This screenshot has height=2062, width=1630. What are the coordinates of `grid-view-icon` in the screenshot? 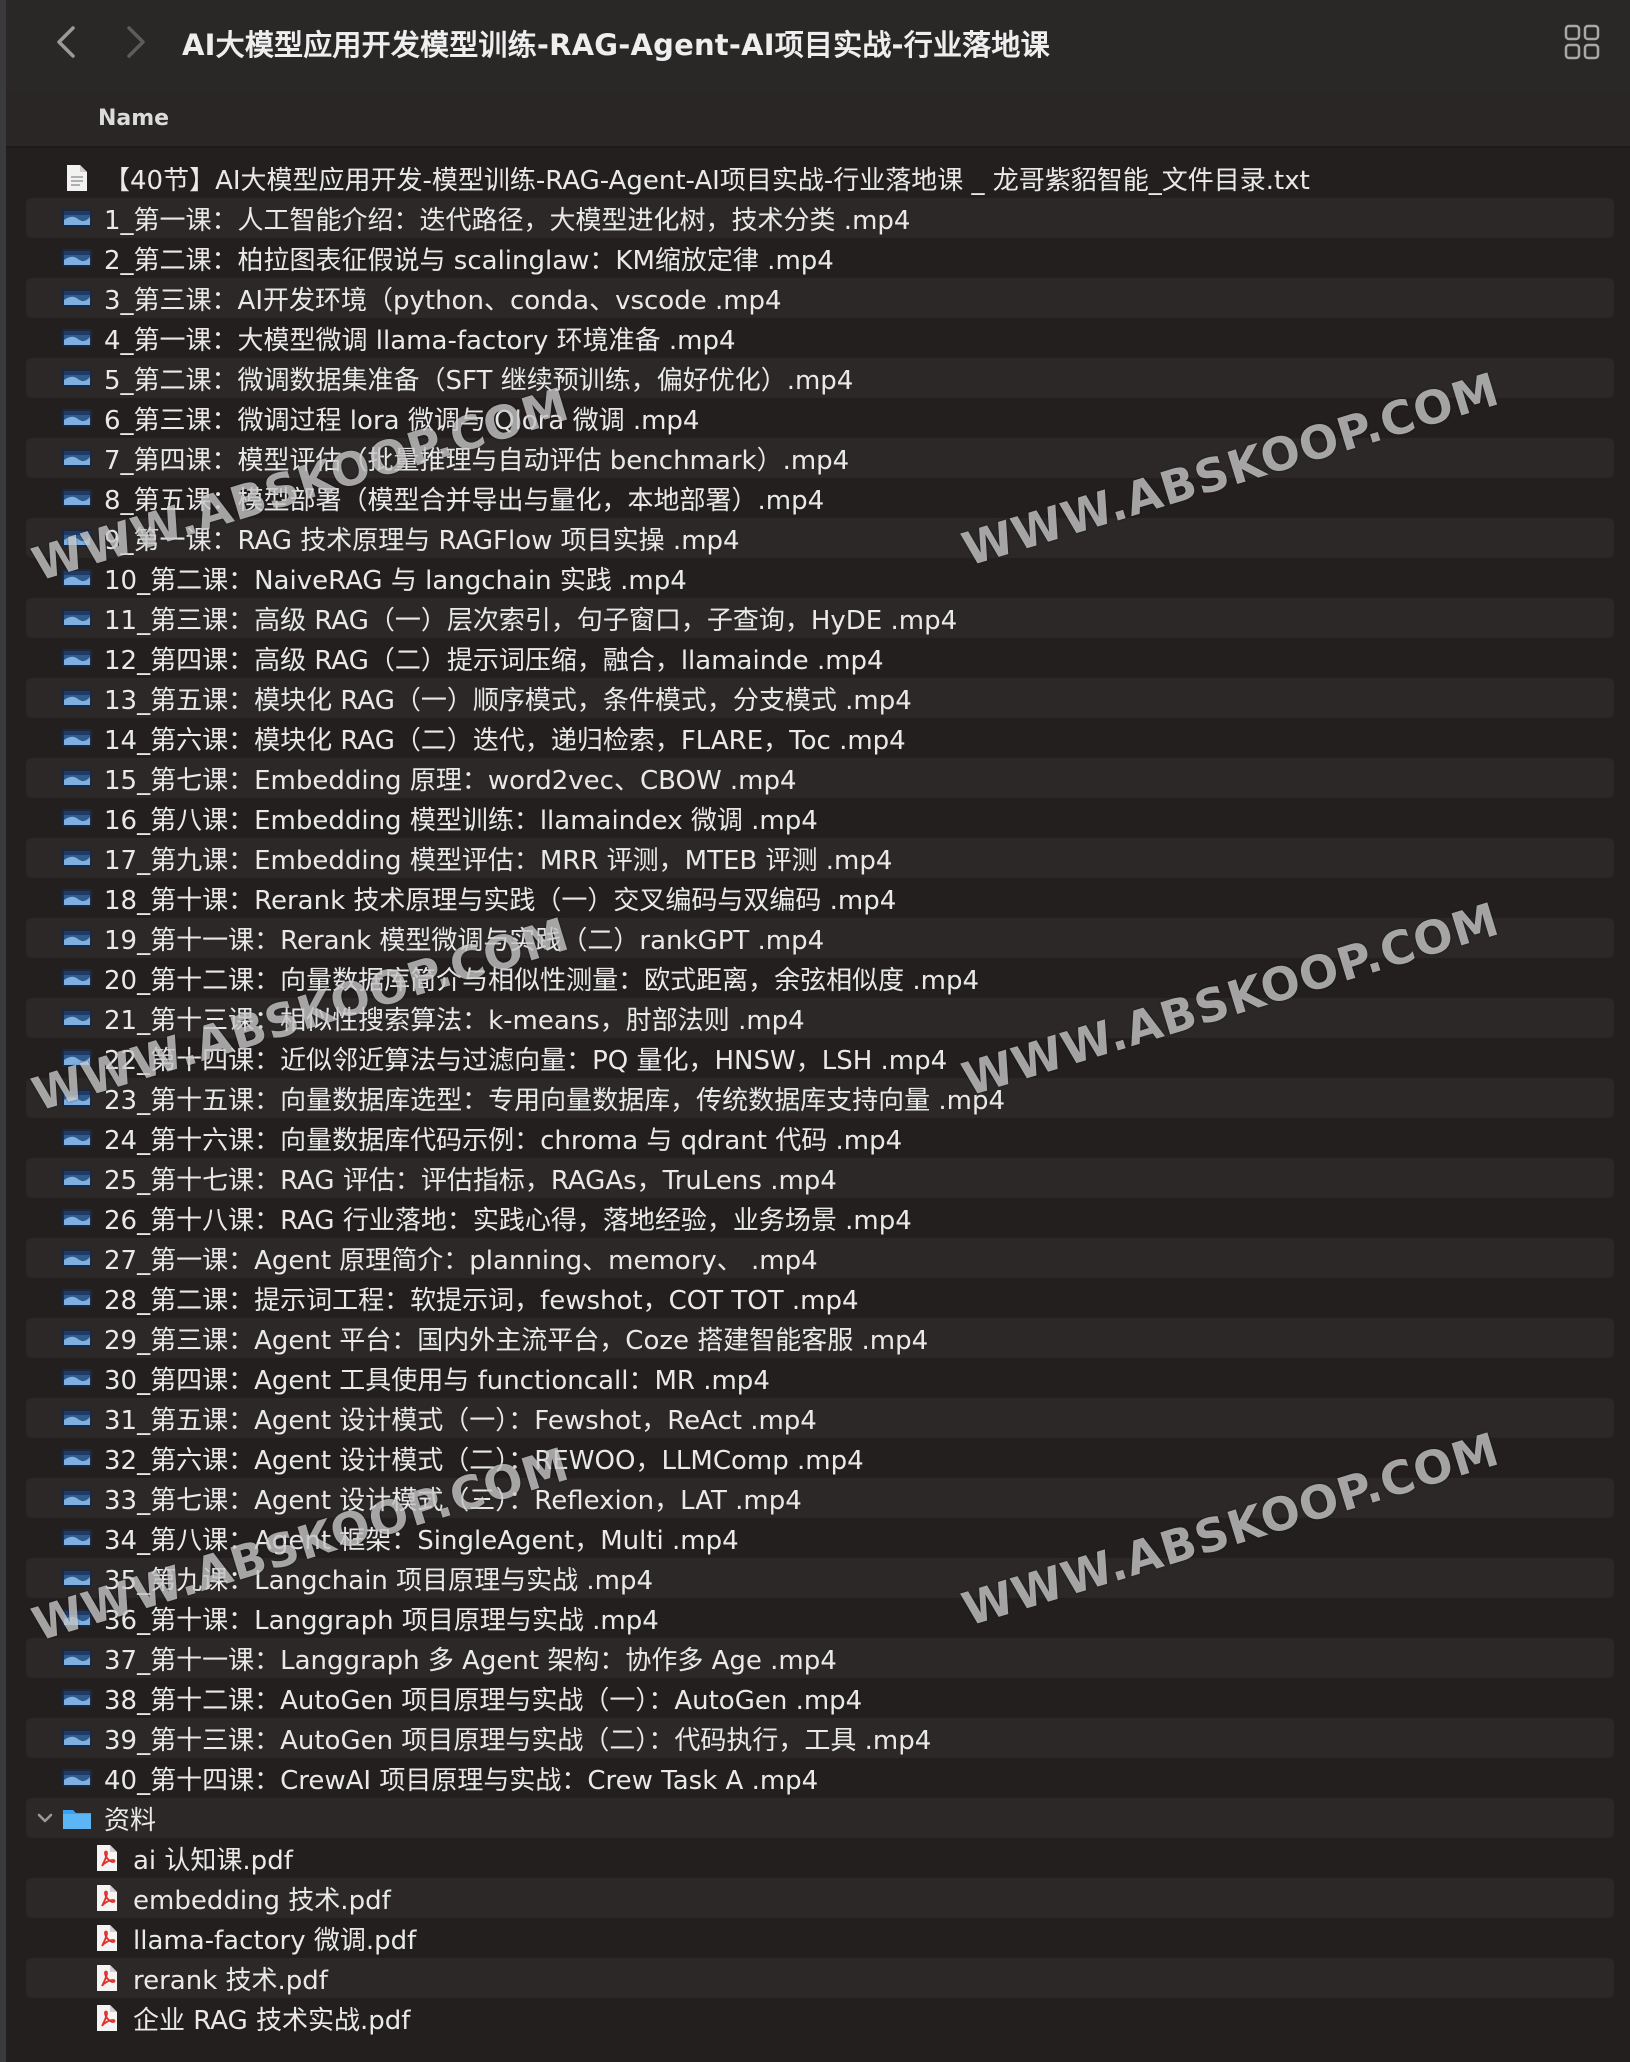 It's located at (1582, 42).